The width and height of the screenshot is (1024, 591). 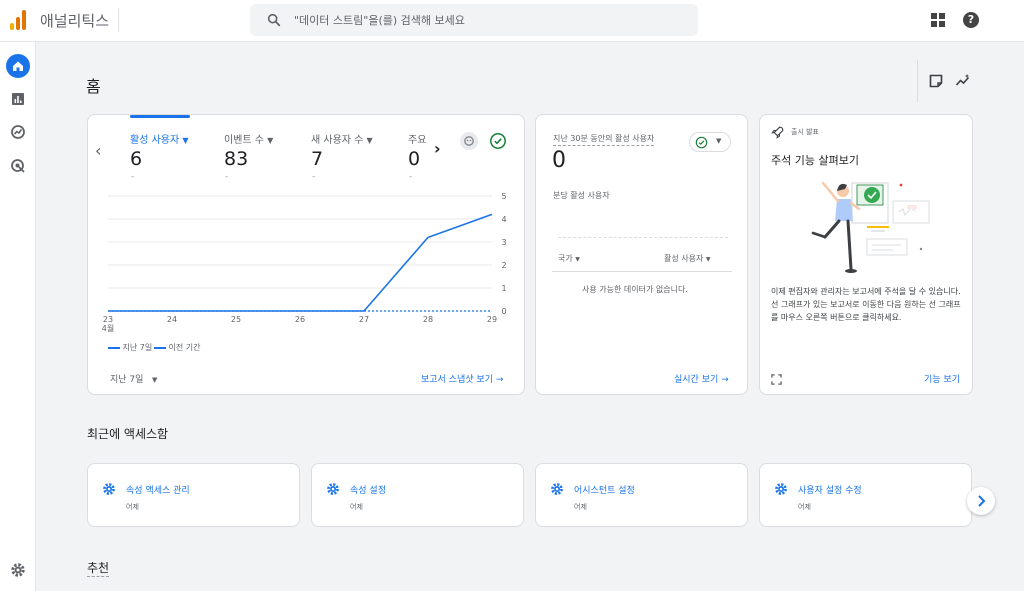 What do you see at coordinates (503, 265) in the screenshot?
I see `y-tick-label: 2` at bounding box center [503, 265].